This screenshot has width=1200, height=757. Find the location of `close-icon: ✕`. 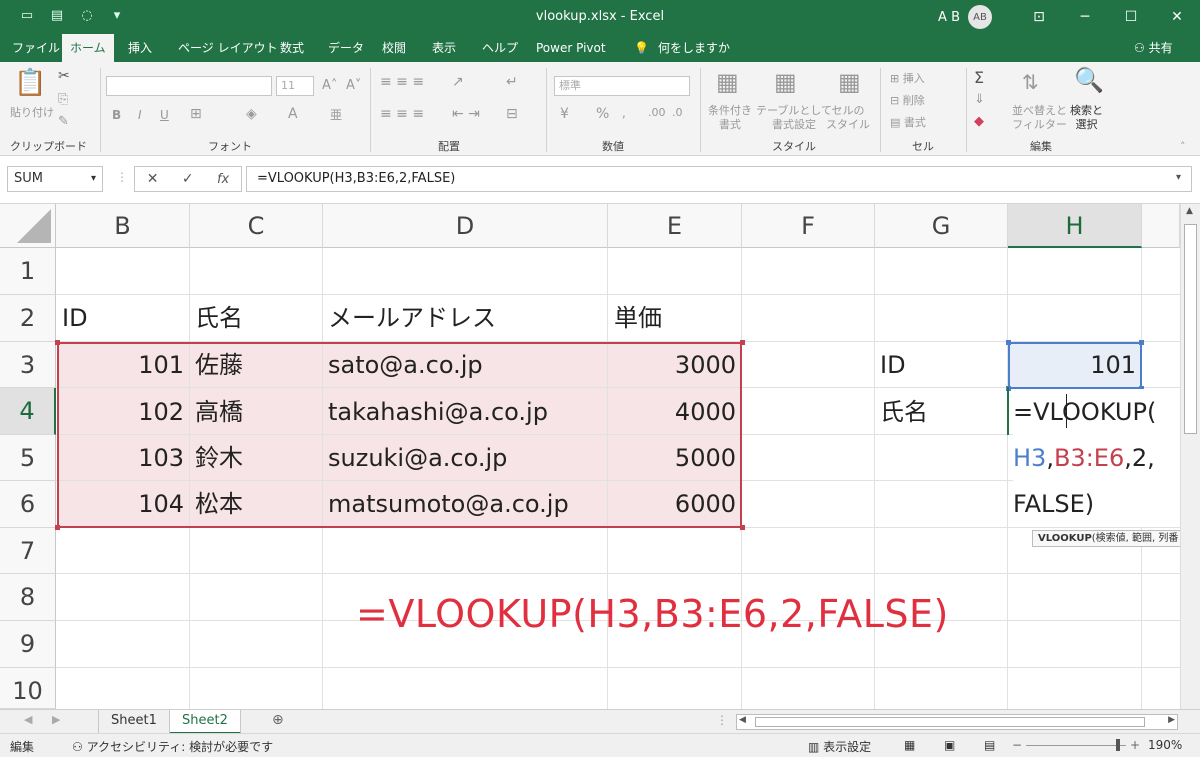

close-icon: ✕ is located at coordinates (1177, 17).